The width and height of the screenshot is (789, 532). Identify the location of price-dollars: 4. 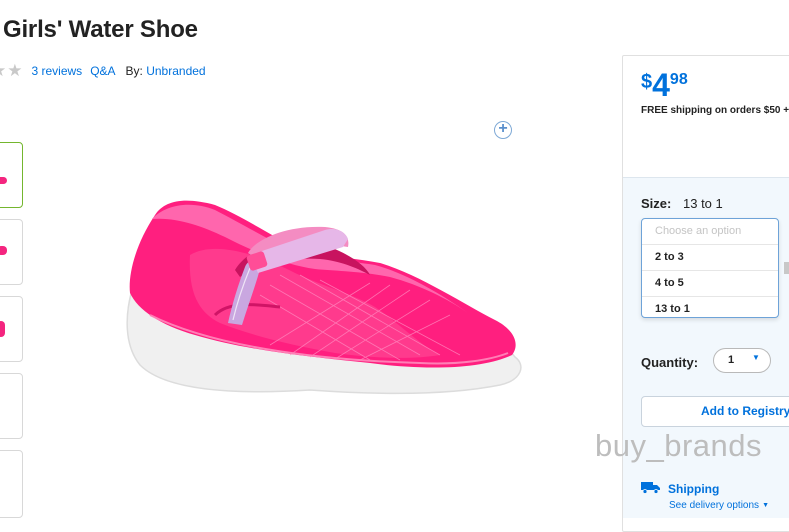
(661, 85).